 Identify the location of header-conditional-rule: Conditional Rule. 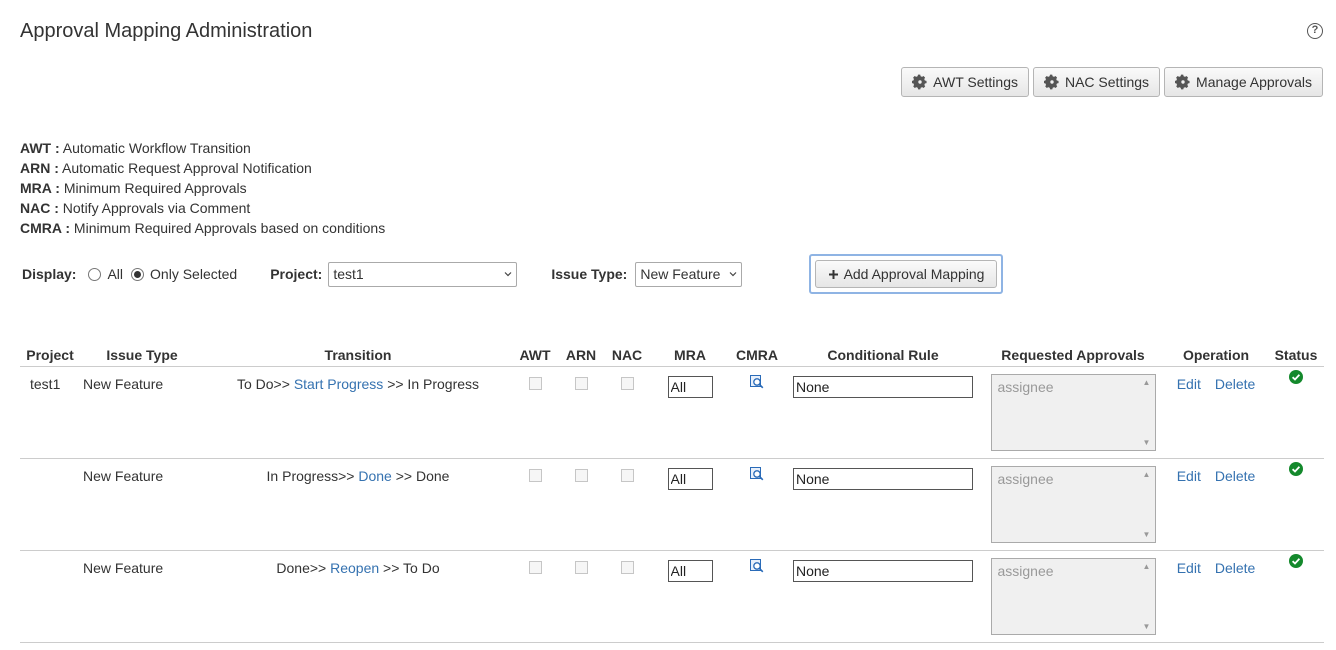
(883, 355).